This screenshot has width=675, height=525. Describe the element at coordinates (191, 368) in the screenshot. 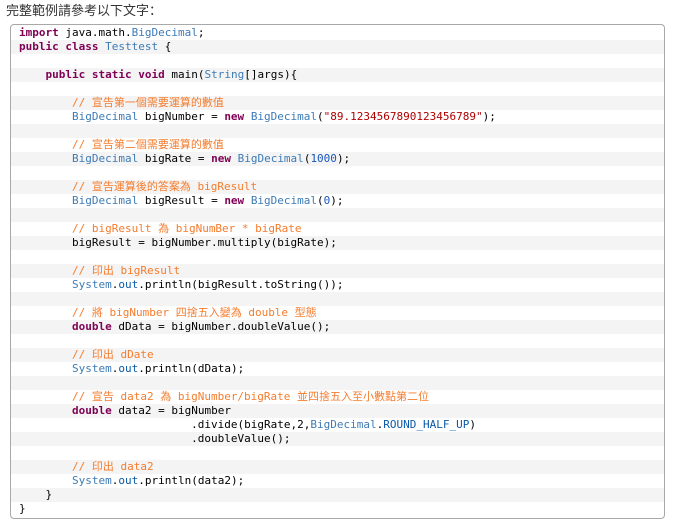

I see `code-text: .println(dData);` at that location.